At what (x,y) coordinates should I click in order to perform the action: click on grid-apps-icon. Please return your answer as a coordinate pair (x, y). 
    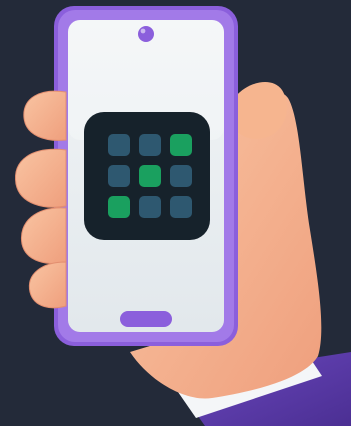
    Looking at the image, I should click on (147, 176).